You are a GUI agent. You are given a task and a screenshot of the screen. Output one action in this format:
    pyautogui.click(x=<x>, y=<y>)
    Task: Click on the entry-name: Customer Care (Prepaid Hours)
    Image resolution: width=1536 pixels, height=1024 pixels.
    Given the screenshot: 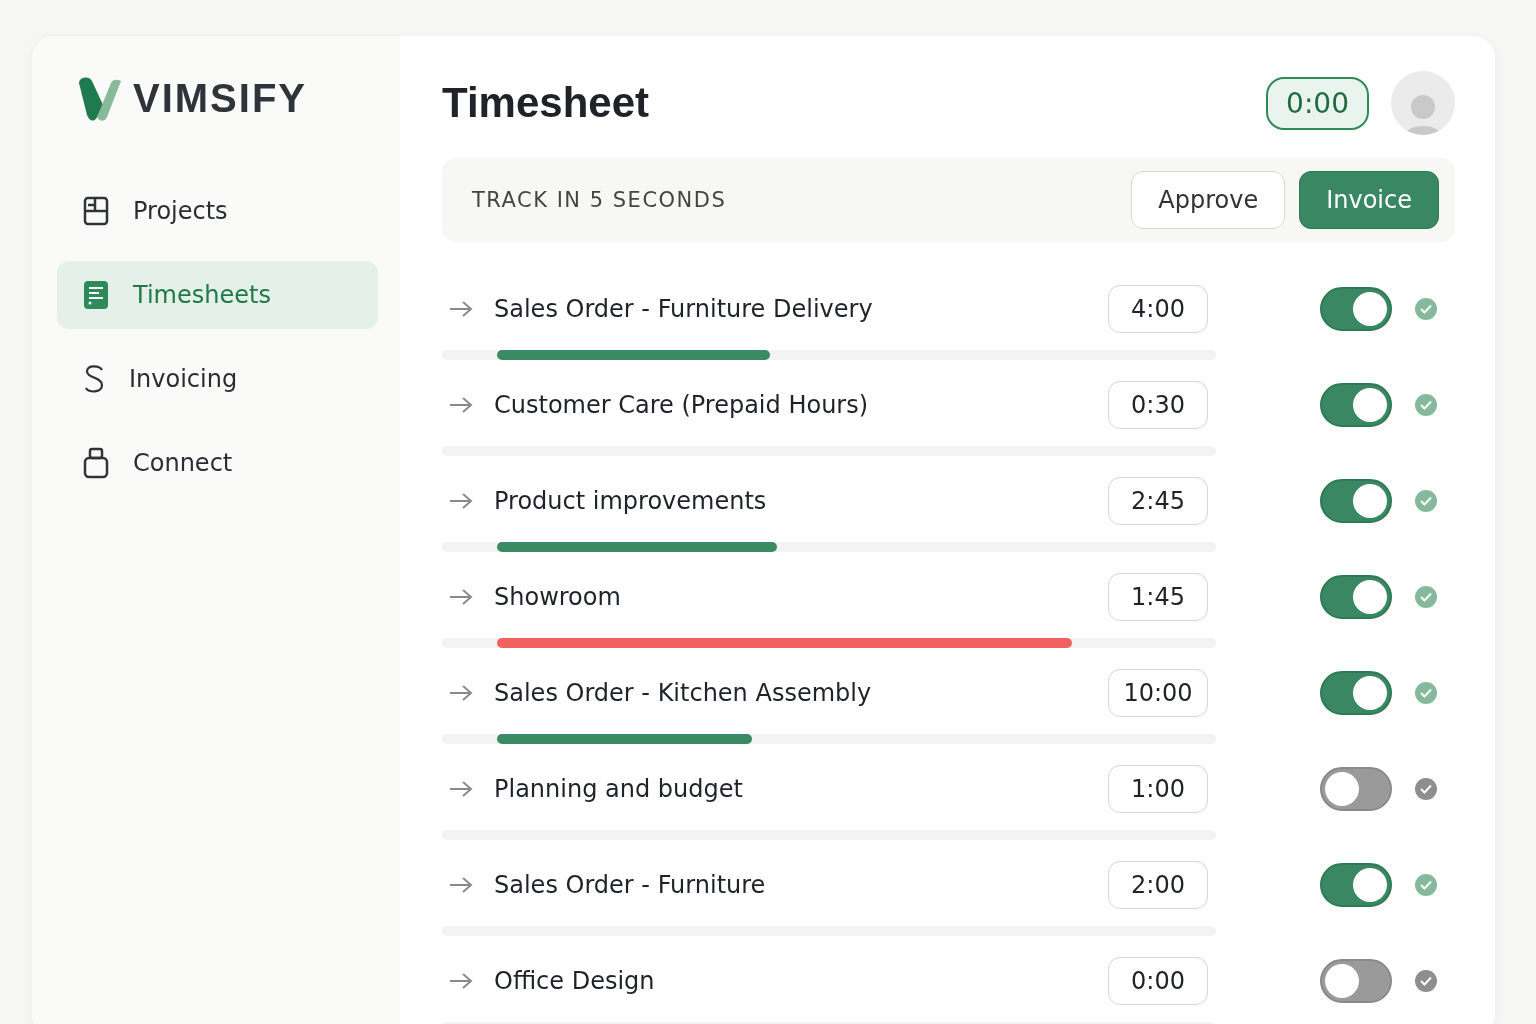 What is the action you would take?
    pyautogui.click(x=682, y=405)
    